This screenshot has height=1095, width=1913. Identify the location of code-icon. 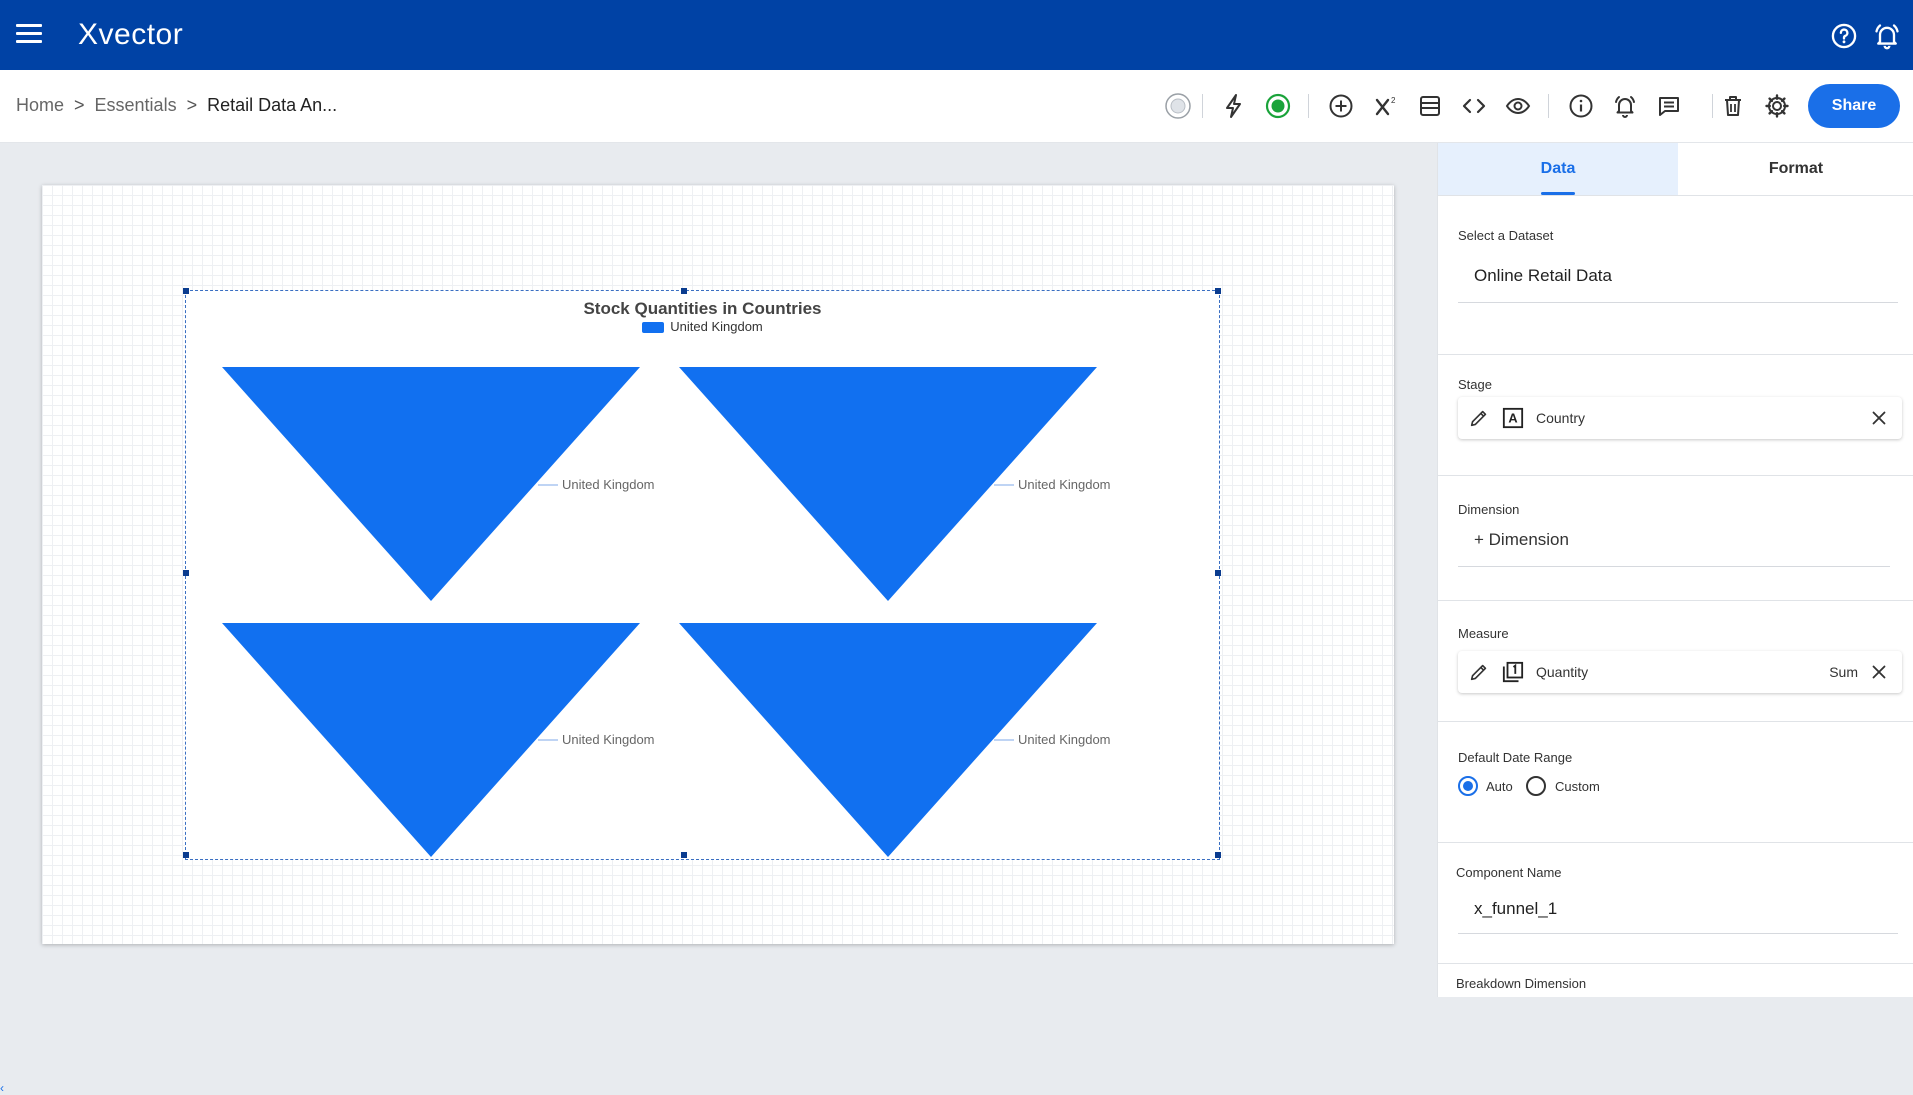
(1474, 106).